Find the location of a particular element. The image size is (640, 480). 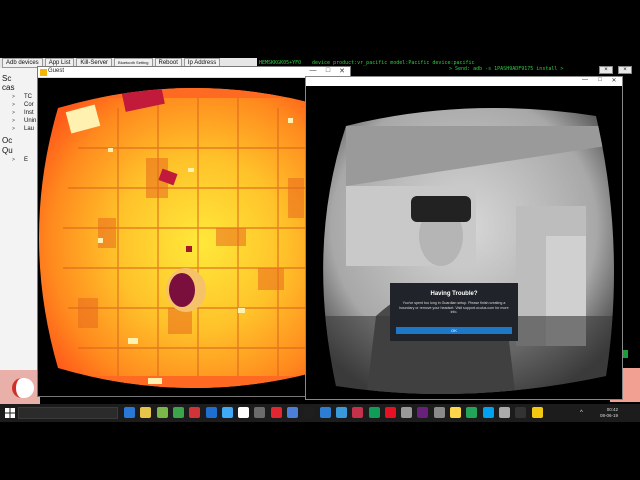

panel-item: Qu is located at coordinates (7, 150).